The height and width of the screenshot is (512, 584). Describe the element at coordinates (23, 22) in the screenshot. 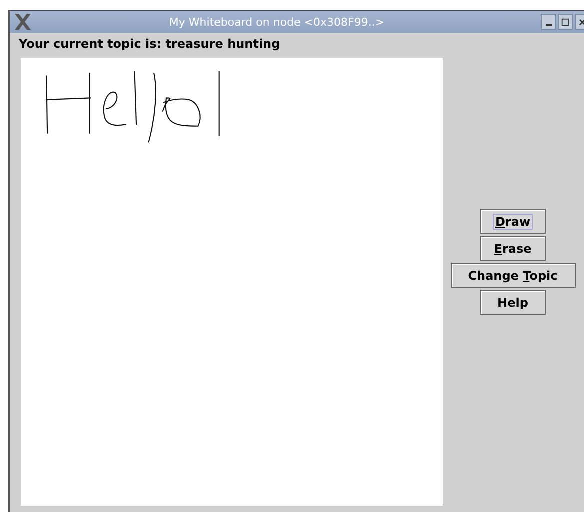

I see `x-logo-icon` at that location.